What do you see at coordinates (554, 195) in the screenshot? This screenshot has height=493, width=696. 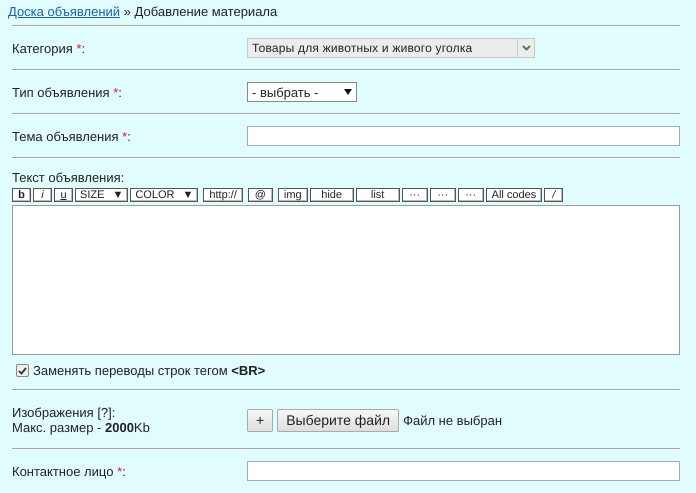 I see `italic-button: /` at bounding box center [554, 195].